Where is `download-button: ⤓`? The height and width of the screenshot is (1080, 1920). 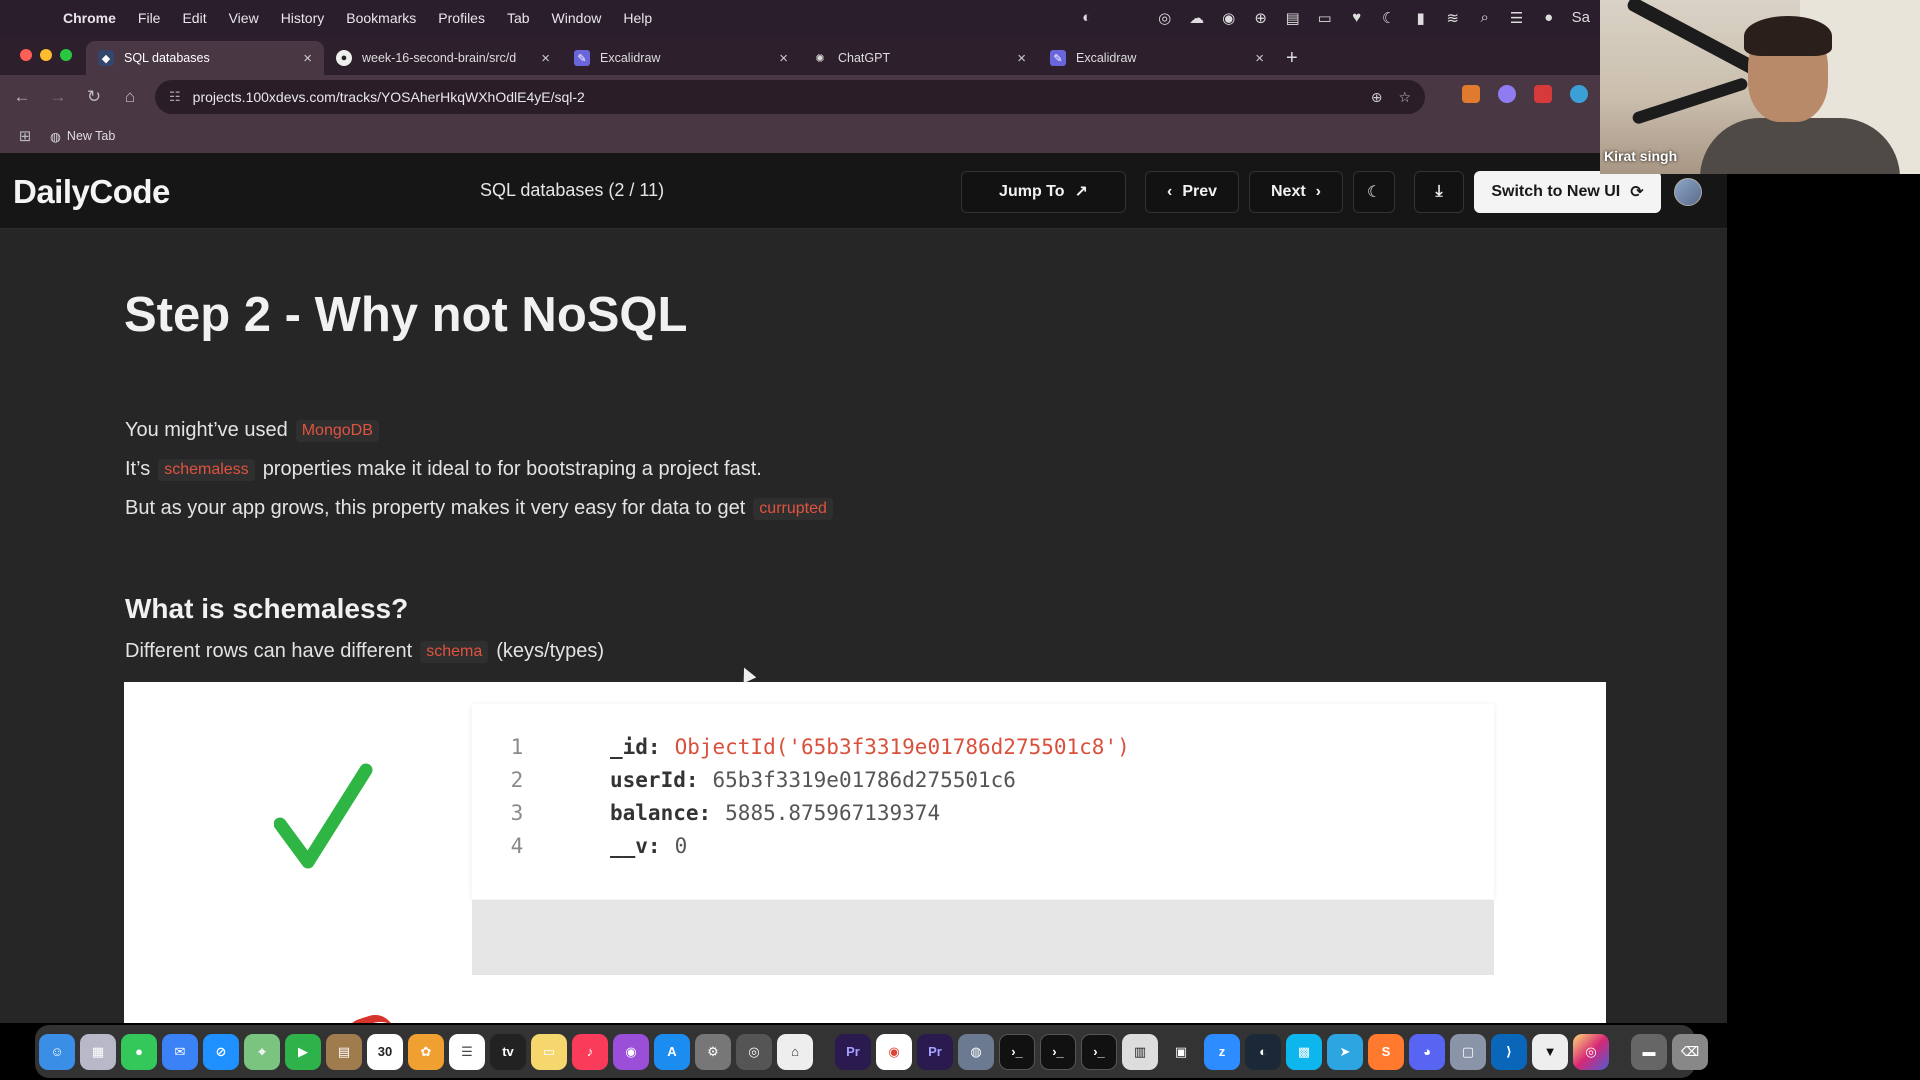 download-button: ⤓ is located at coordinates (1439, 192).